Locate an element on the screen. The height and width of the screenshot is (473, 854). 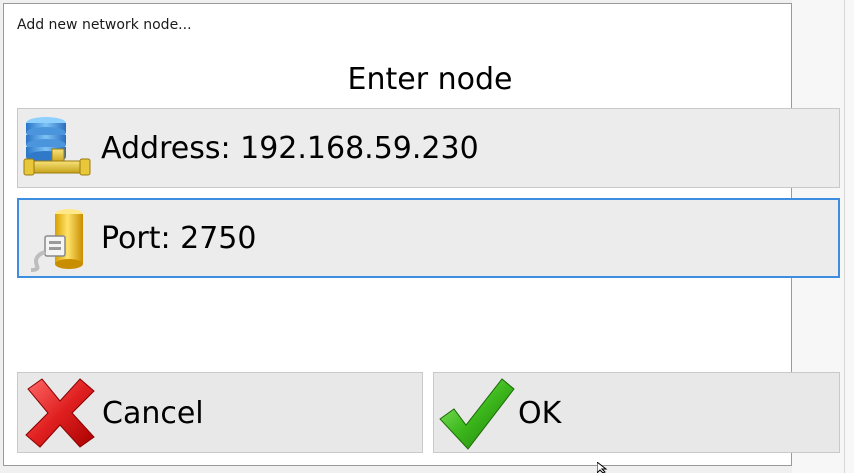
red-x-icon is located at coordinates (60, 413).